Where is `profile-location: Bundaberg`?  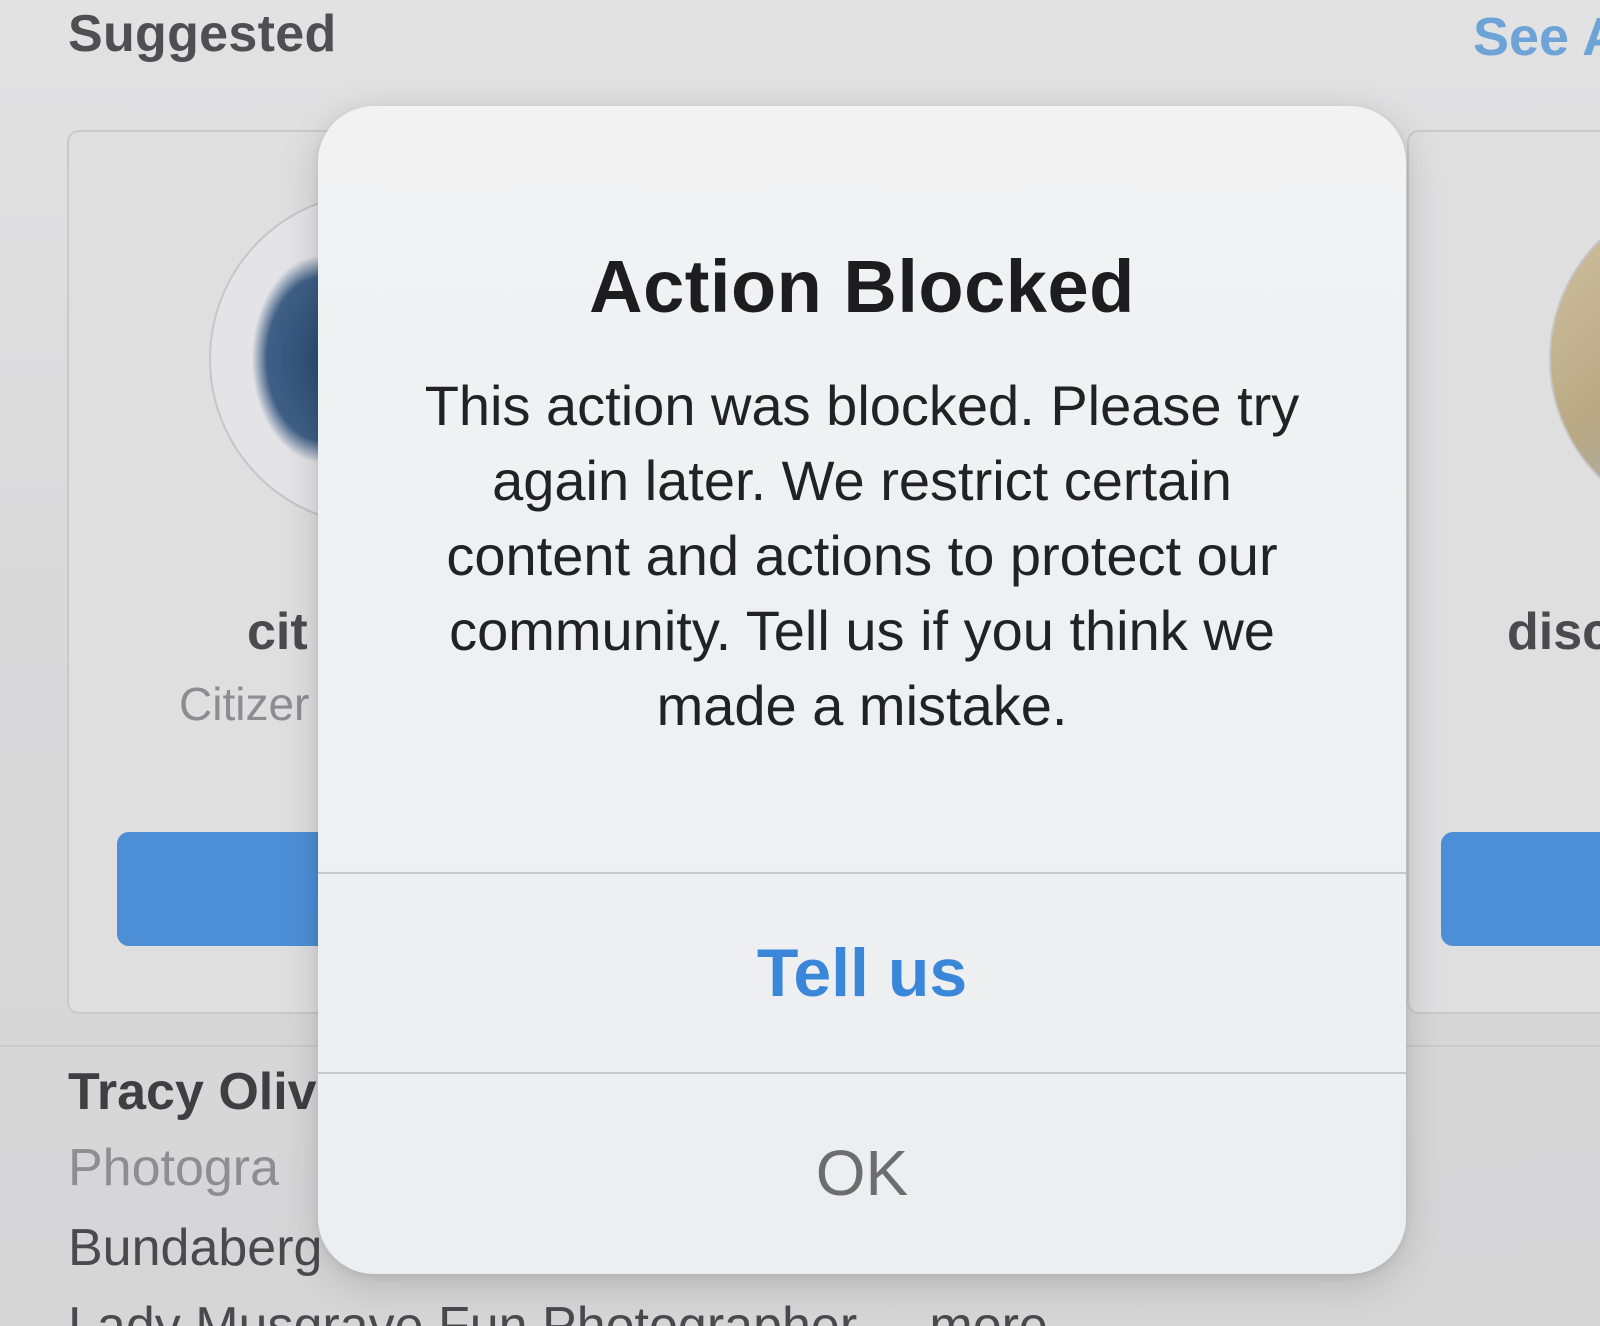 profile-location: Bundaberg is located at coordinates (195, 1248).